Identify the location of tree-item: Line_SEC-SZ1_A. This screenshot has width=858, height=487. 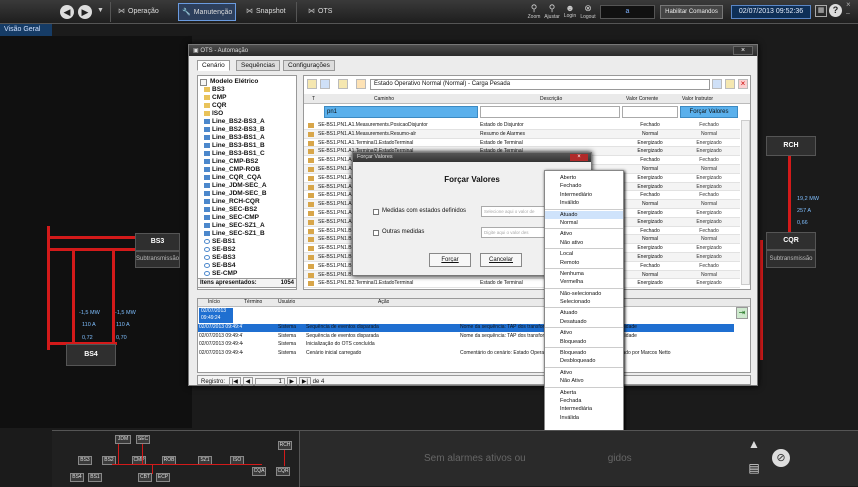
(247, 226).